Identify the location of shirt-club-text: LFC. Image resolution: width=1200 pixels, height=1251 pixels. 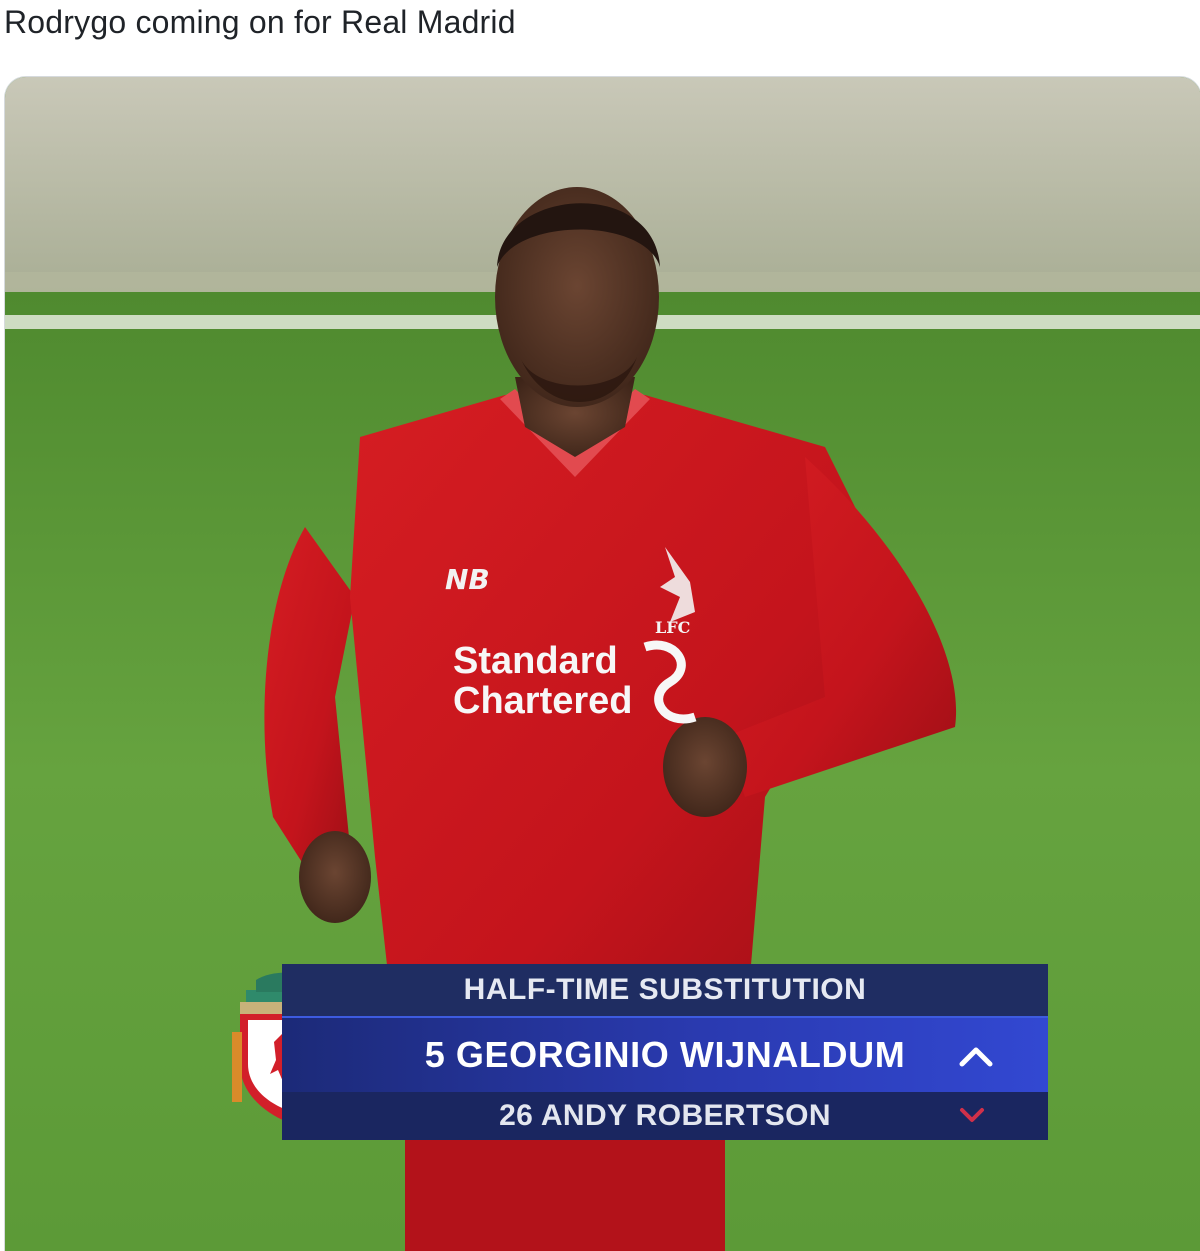
(672, 627).